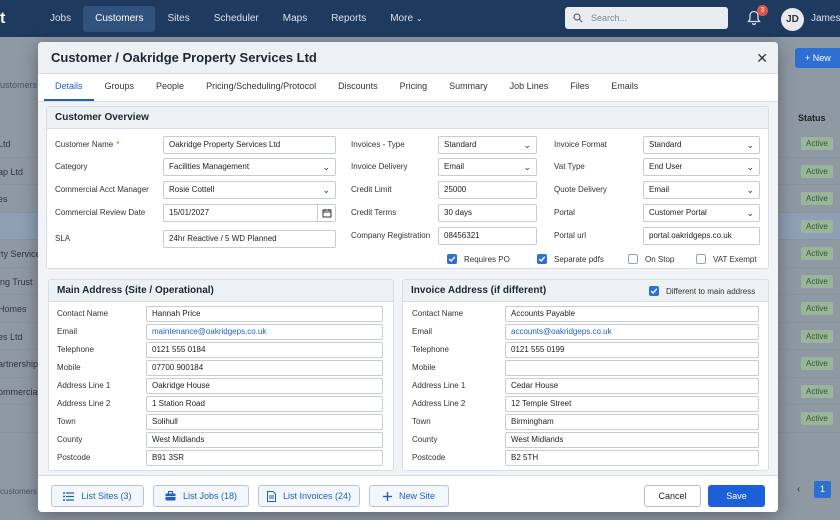  What do you see at coordinates (487, 259) in the screenshot?
I see `requires-po-label: Requires PO` at bounding box center [487, 259].